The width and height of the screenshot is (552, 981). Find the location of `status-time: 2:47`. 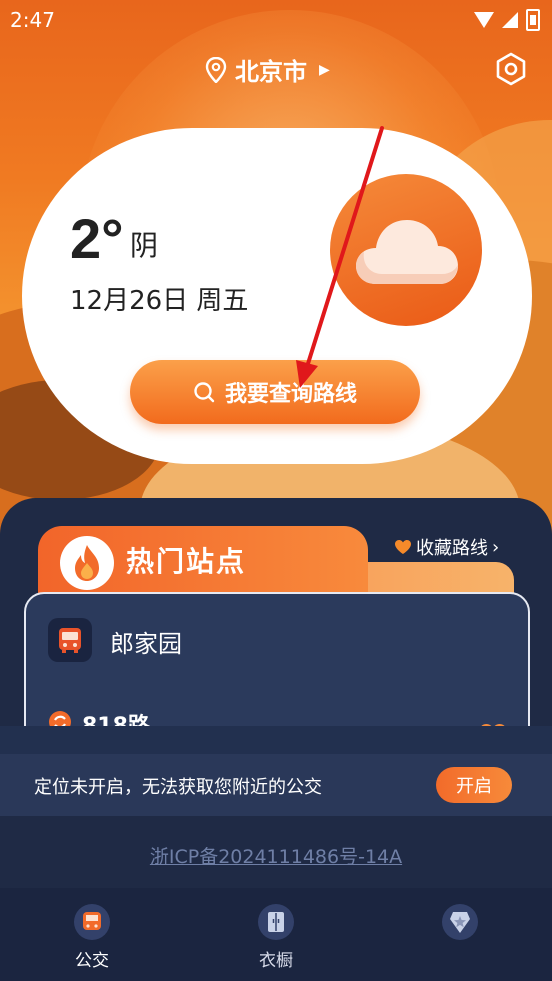

status-time: 2:47 is located at coordinates (32, 20).